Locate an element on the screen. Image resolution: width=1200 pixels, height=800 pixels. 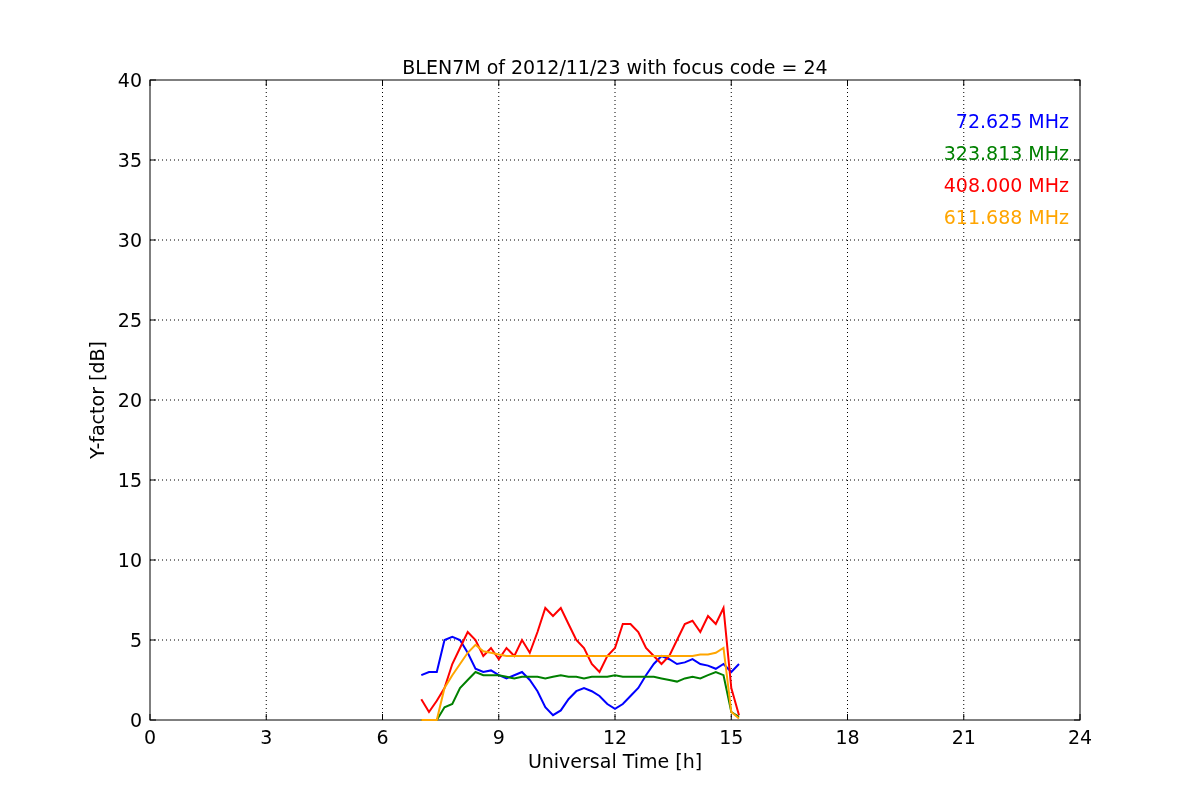
x-tick-label: 6 is located at coordinates (382, 737).